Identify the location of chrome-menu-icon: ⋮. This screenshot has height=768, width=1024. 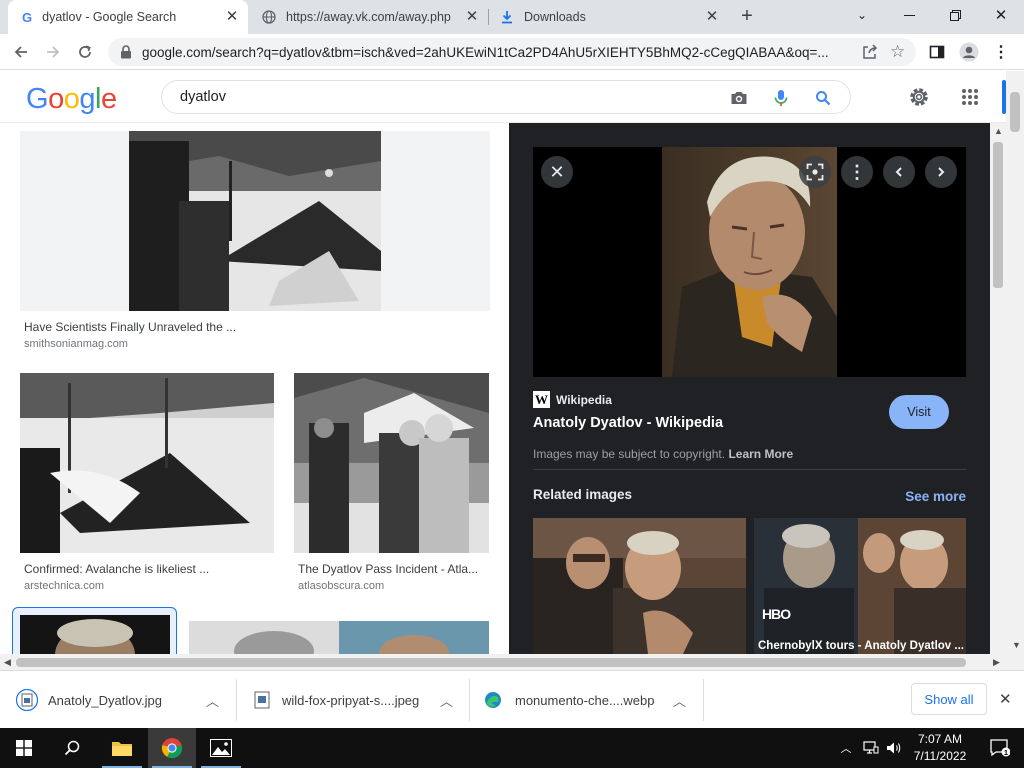
(1001, 52).